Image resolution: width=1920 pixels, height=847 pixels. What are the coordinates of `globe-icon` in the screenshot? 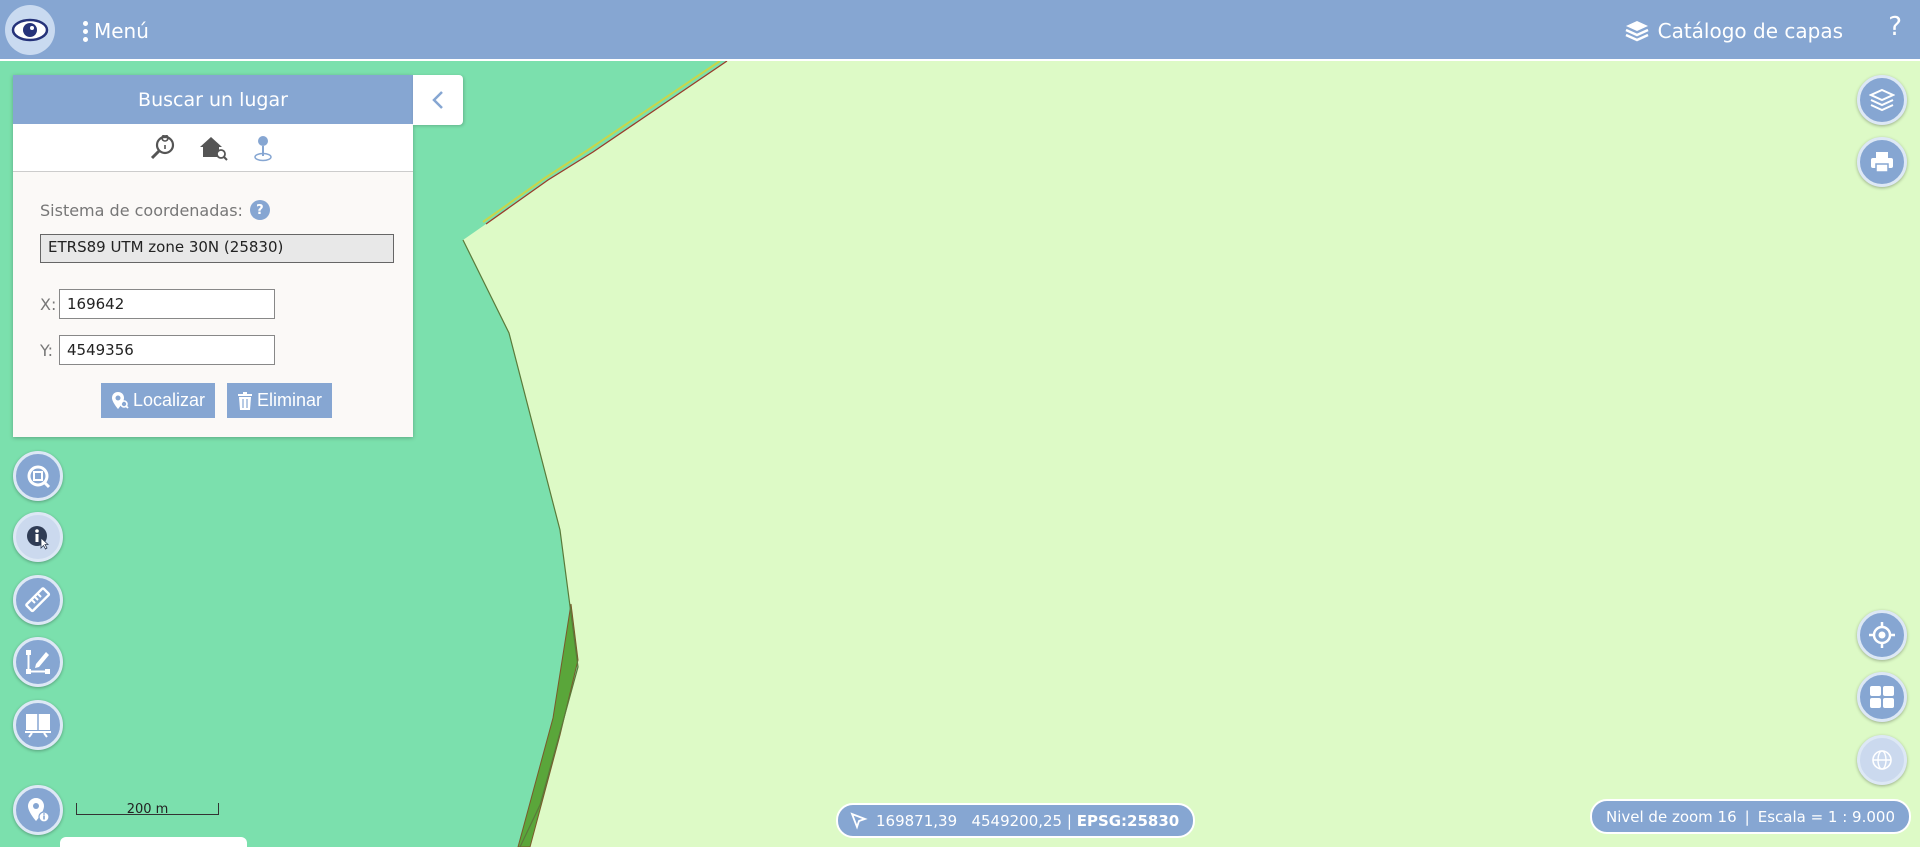 It's located at (1882, 760).